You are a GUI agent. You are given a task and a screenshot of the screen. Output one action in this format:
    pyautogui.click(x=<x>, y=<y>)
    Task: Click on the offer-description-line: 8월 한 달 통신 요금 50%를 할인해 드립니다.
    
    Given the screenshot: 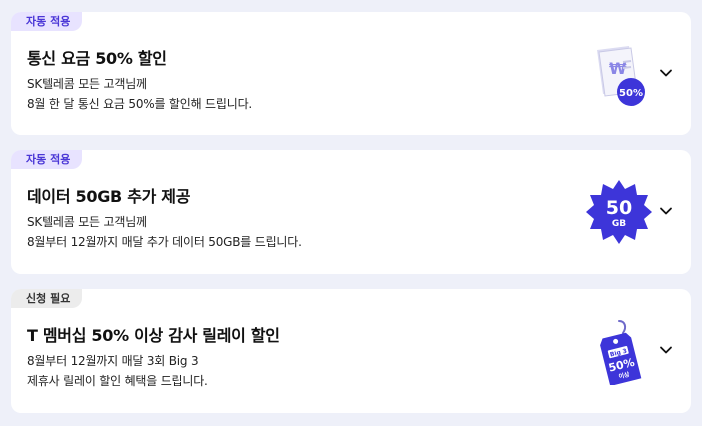 What is the action you would take?
    pyautogui.click(x=140, y=104)
    